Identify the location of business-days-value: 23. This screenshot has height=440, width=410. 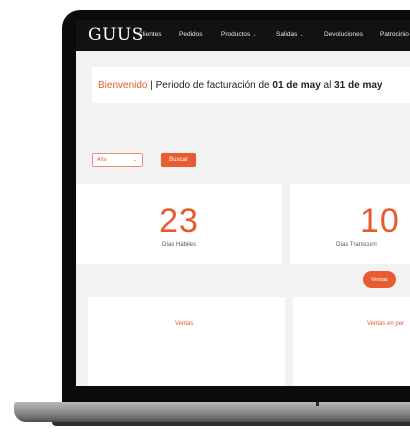
(179, 221).